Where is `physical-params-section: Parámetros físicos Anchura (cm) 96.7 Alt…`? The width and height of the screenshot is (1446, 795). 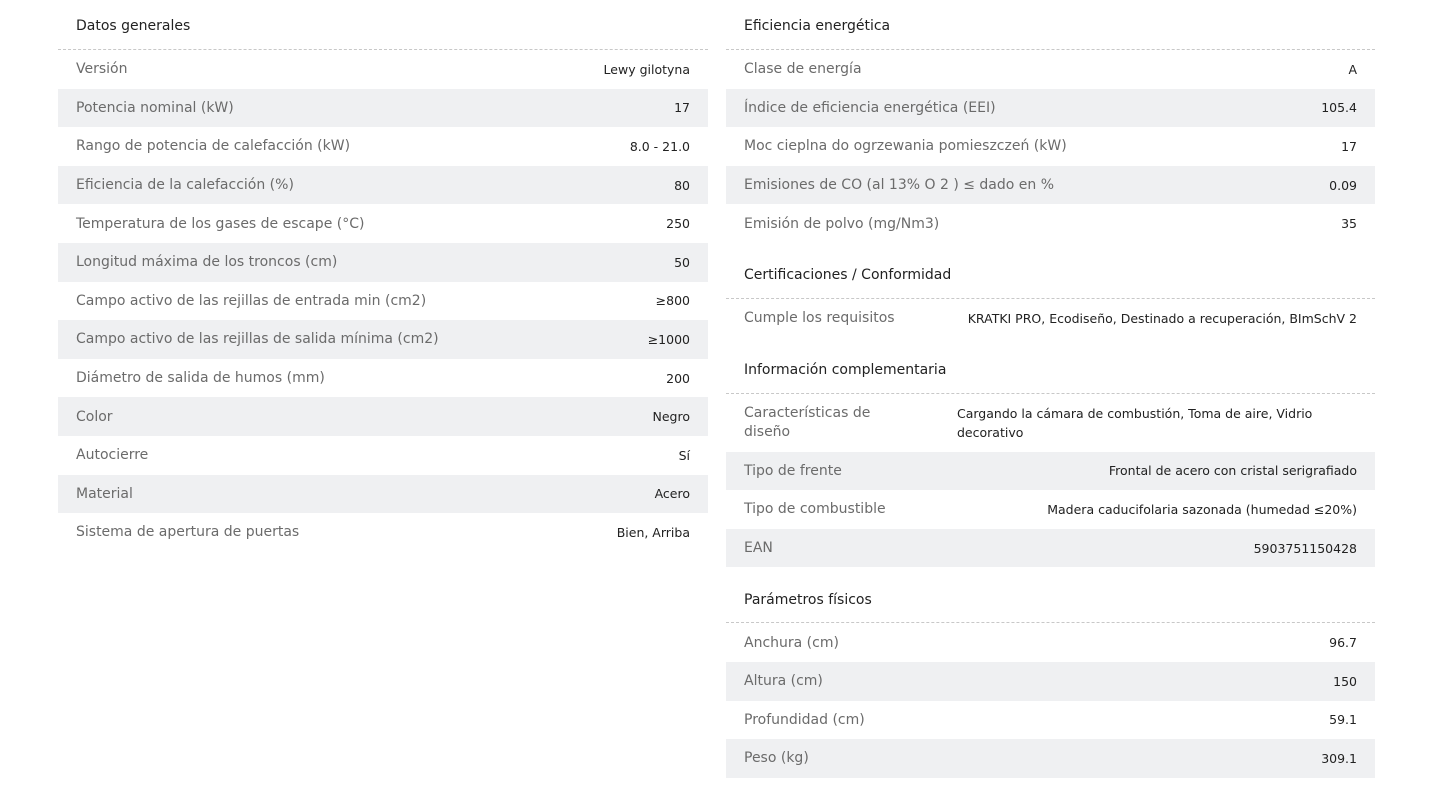 physical-params-section: Parámetros físicos Anchura (cm) 96.7 Alt… is located at coordinates (1050, 672).